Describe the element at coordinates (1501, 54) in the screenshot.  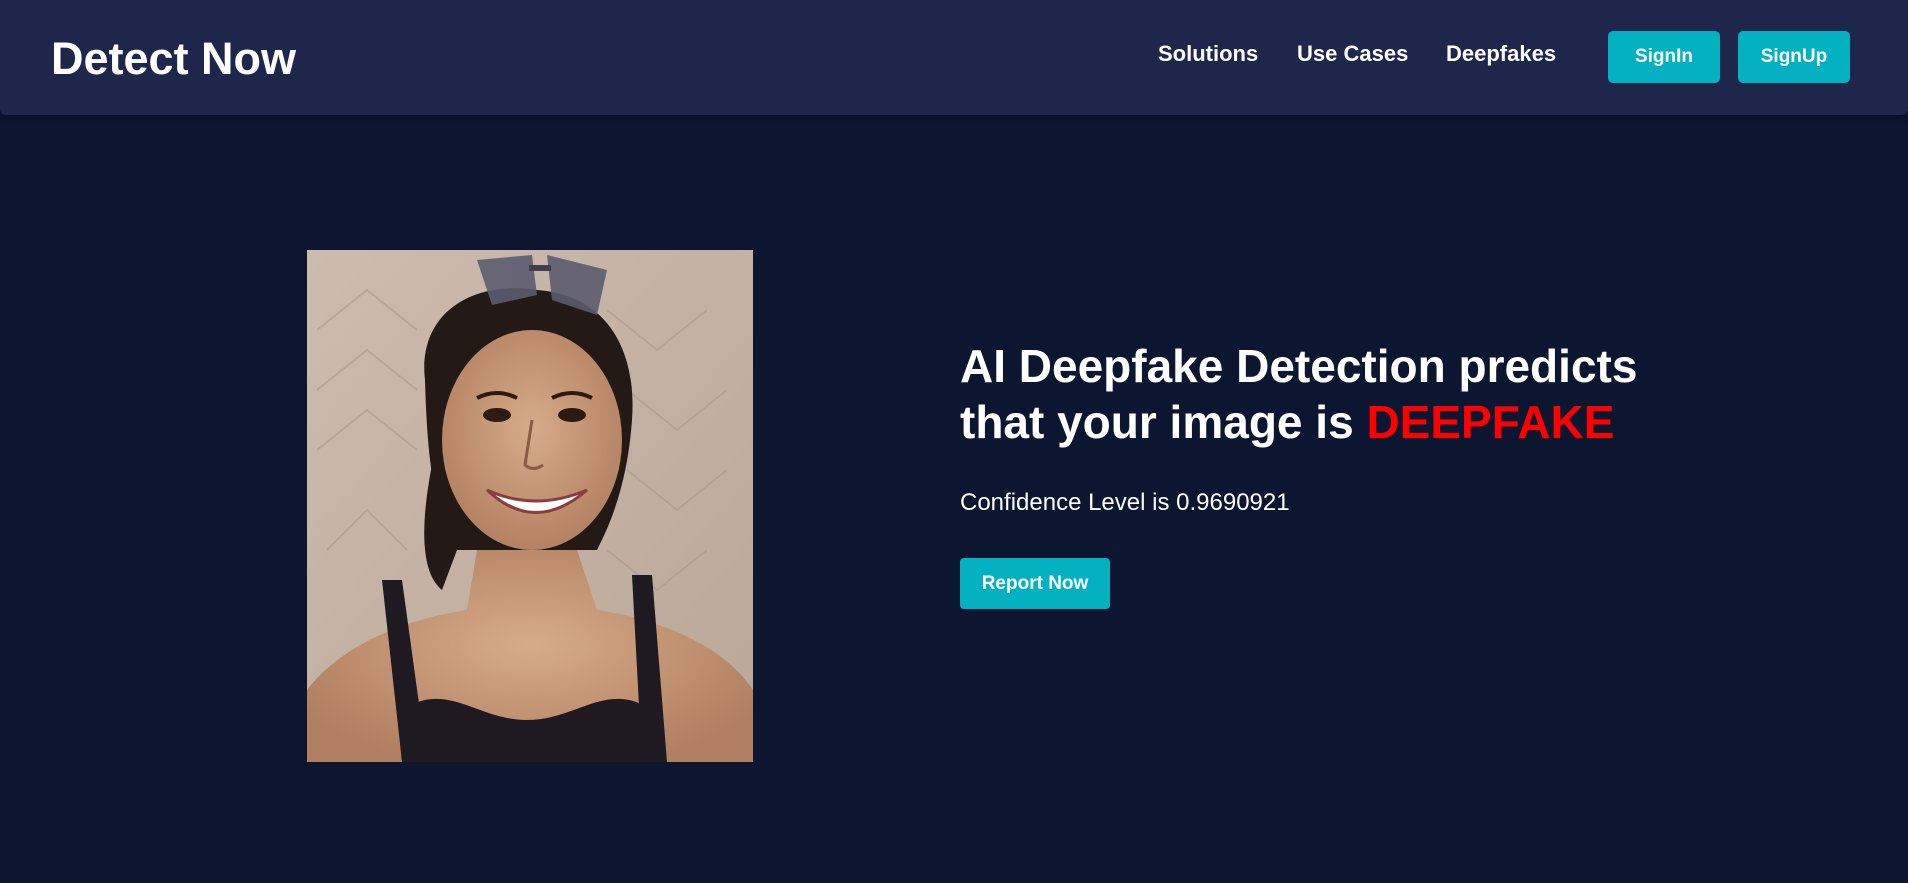
I see `nav-link-deepfakes: Deepfakes` at that location.